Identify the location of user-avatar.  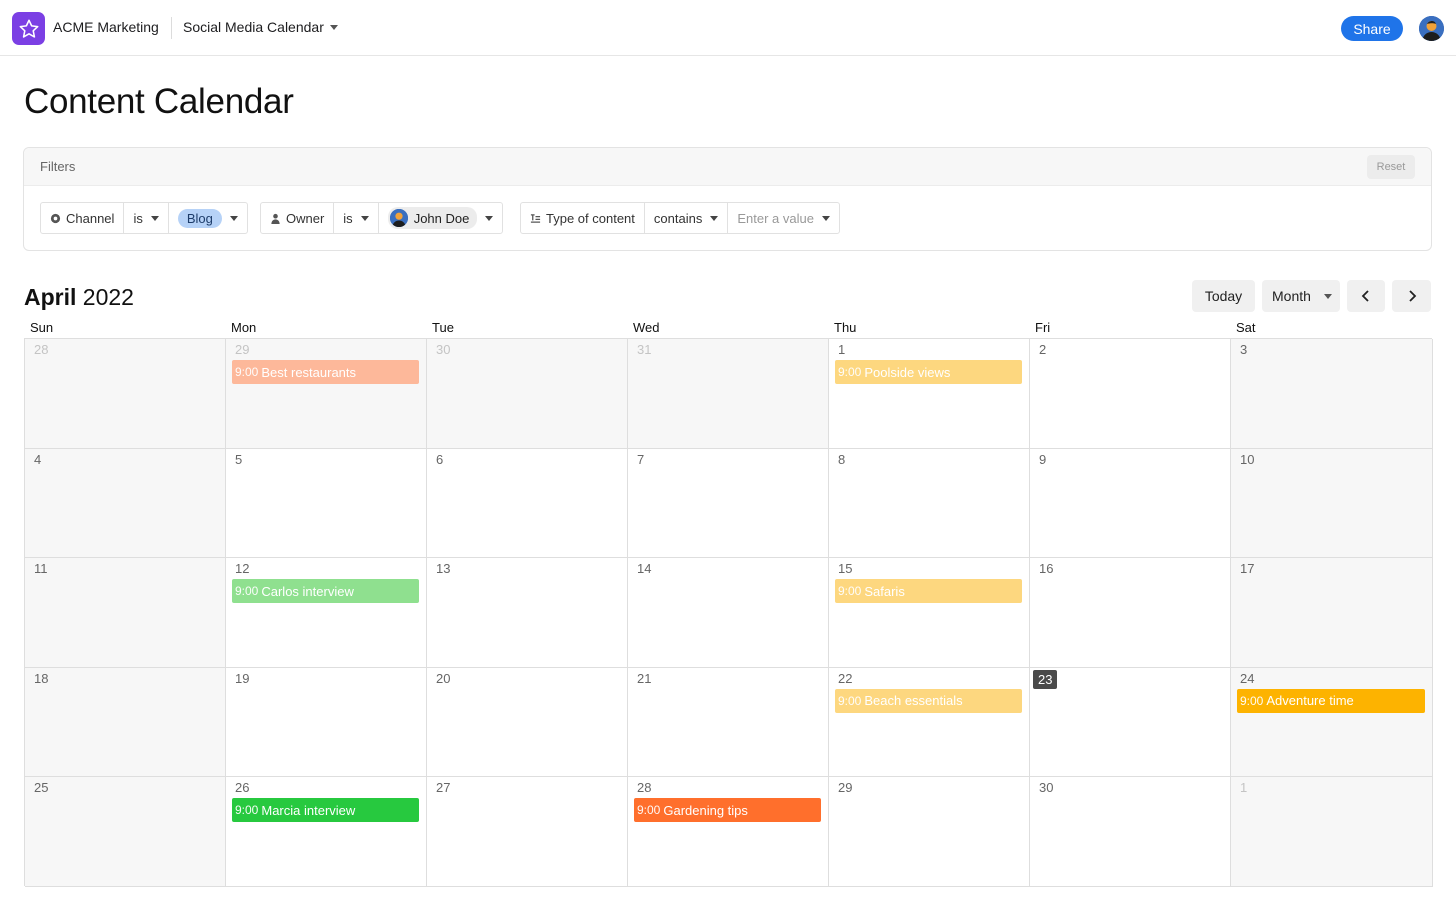
(1431, 28).